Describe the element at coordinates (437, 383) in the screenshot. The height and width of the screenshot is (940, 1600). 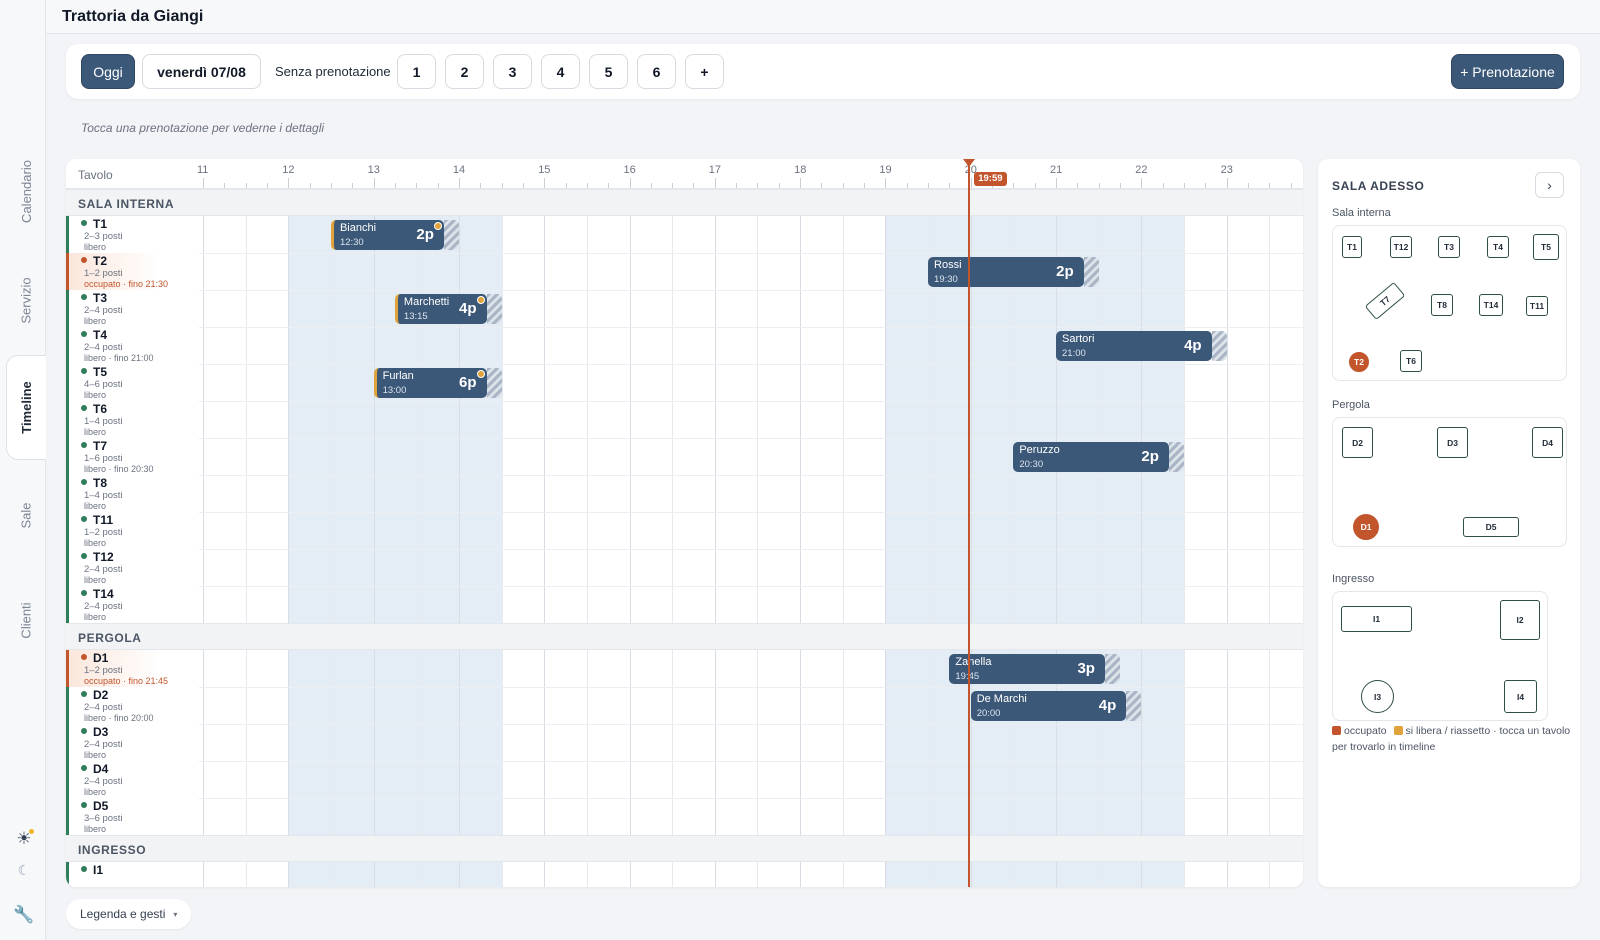
I see `reservation-block: Furlan 13:00 6p` at that location.